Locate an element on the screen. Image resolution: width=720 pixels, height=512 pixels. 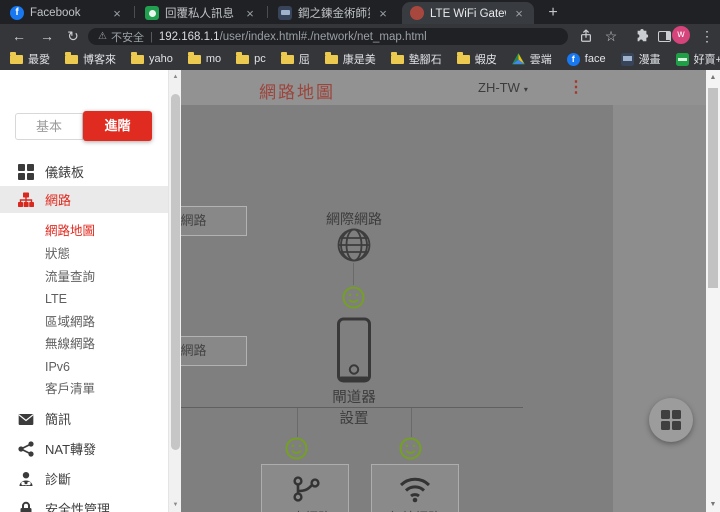
tab-title: 鋼之鍊金術師第23卷_ is located at coordinates (334, 14).